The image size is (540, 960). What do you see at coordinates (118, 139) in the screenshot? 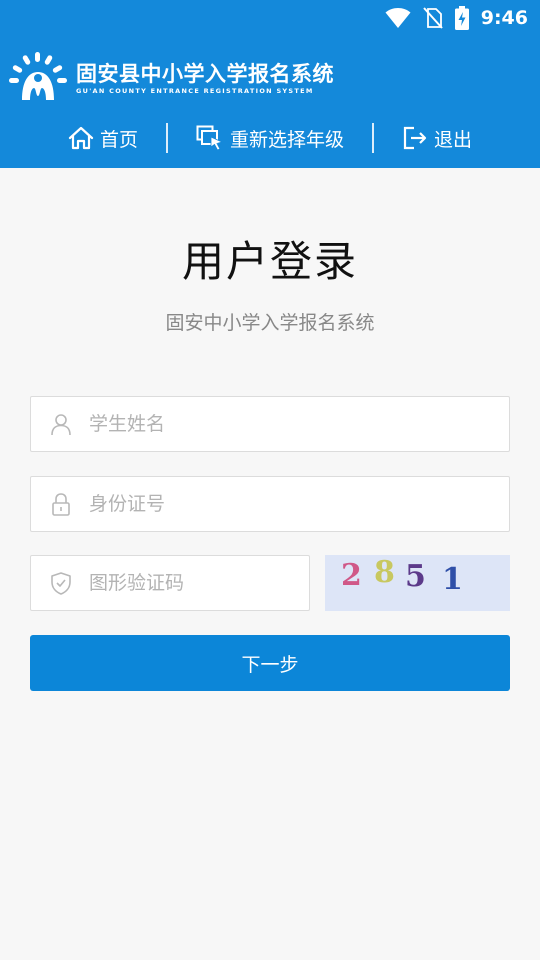
I see `nav-home-label: 首页` at bounding box center [118, 139].